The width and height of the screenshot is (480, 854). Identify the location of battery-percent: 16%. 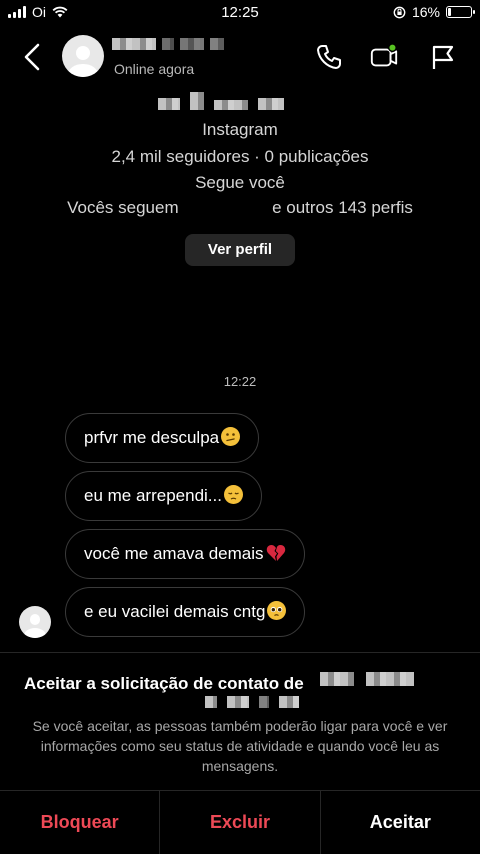
(425, 12).